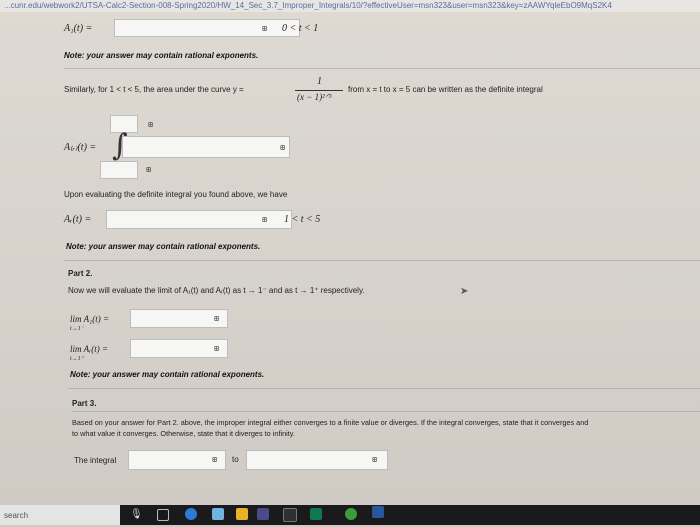  I want to click on lim1-label: lim A₁(t) =, so click(90, 319).